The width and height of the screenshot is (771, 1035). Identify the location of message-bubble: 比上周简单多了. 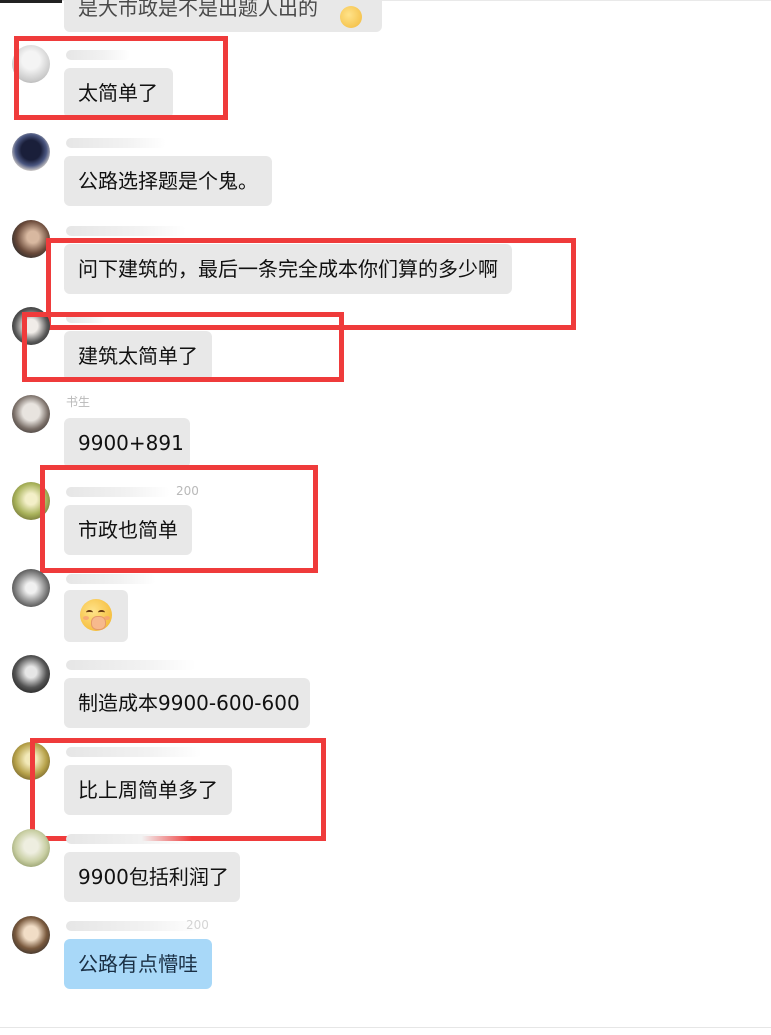
(148, 790).